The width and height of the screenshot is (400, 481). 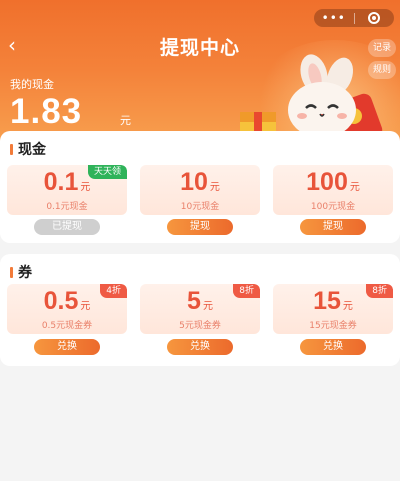 I want to click on cash-description: 100元现金, so click(x=333, y=207).